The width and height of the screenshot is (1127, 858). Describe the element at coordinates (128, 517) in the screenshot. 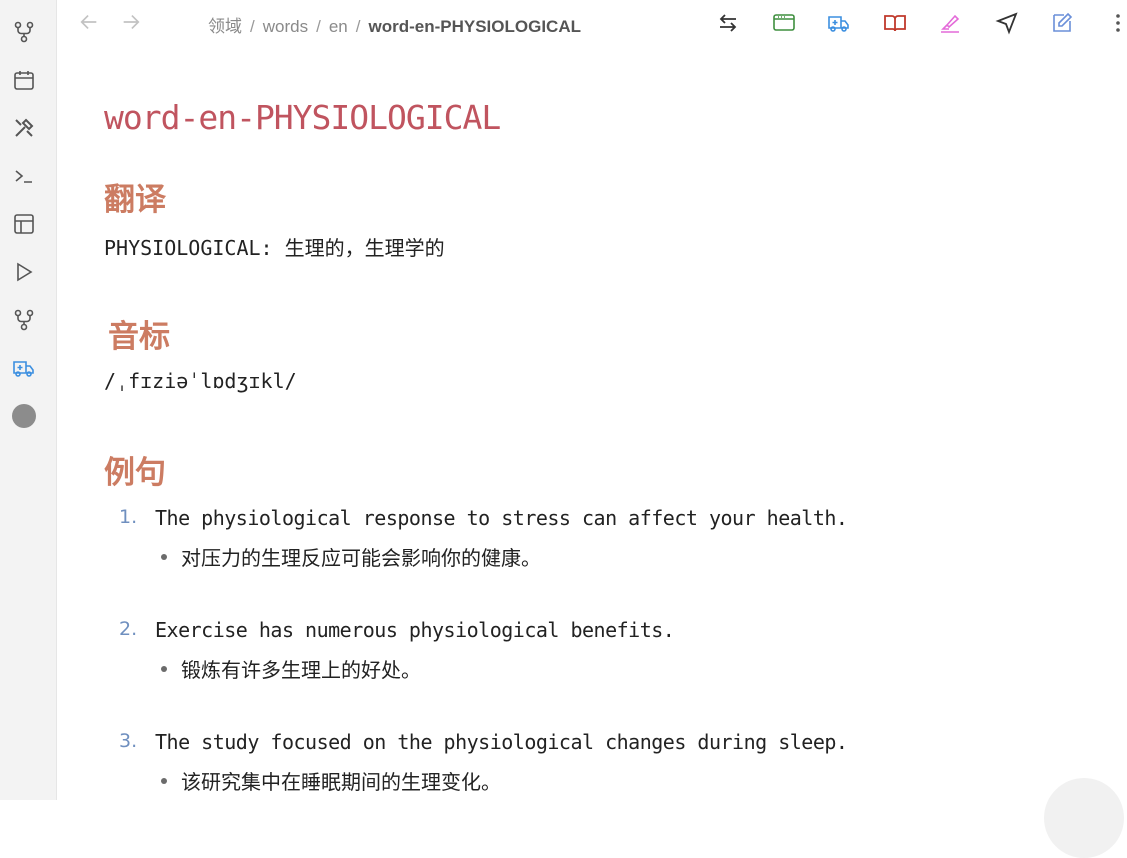

I see `list-item-number: 1.` at that location.